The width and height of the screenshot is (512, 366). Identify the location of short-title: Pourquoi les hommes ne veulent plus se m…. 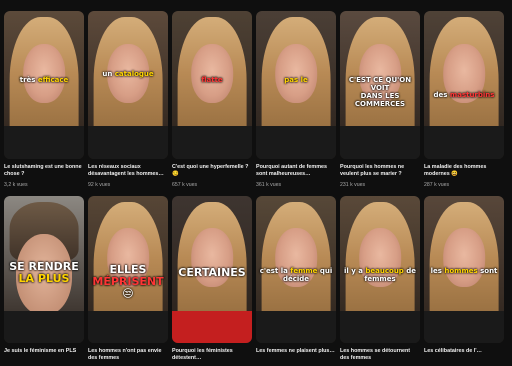
(380, 171).